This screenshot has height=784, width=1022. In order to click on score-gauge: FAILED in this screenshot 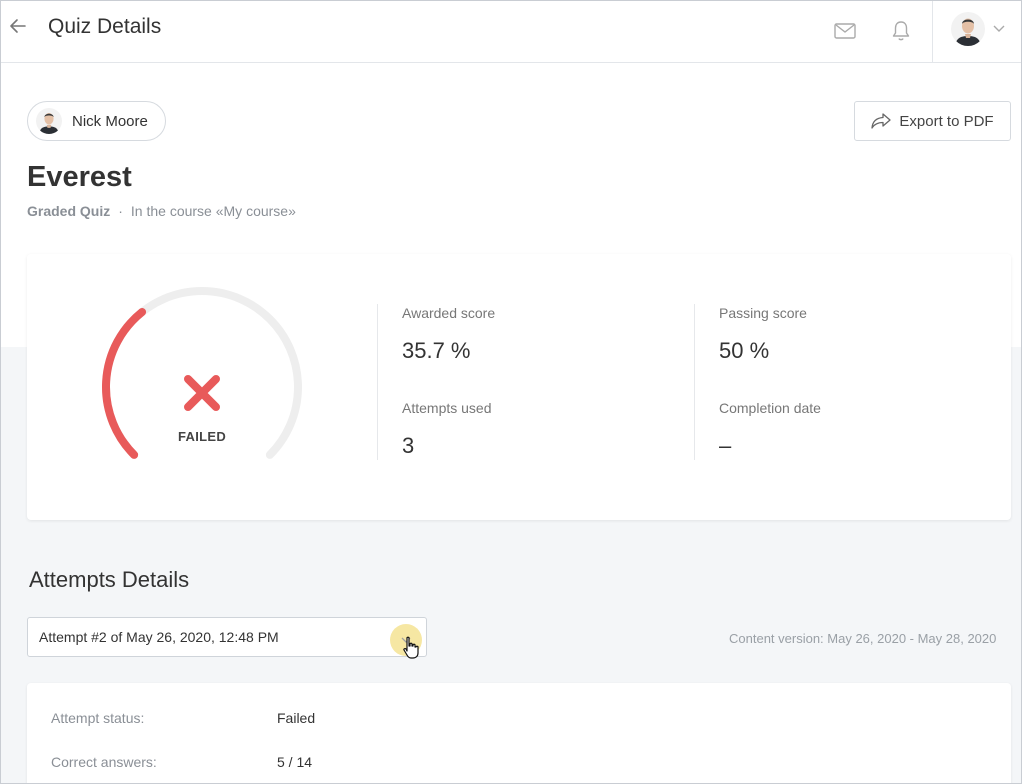, I will do `click(202, 387)`.